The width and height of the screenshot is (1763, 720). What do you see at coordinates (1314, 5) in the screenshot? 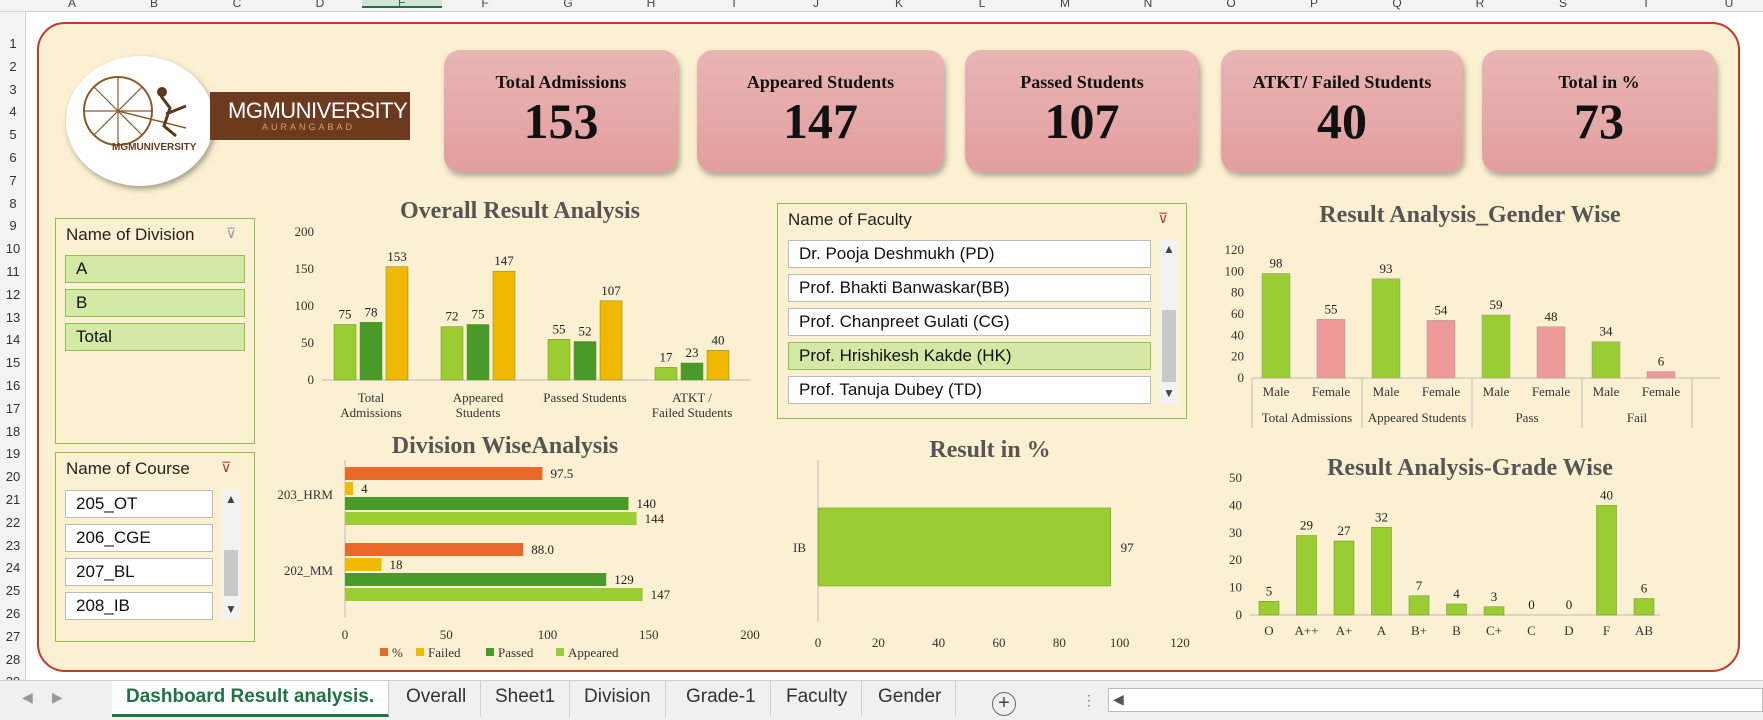
I see `column-label: P` at bounding box center [1314, 5].